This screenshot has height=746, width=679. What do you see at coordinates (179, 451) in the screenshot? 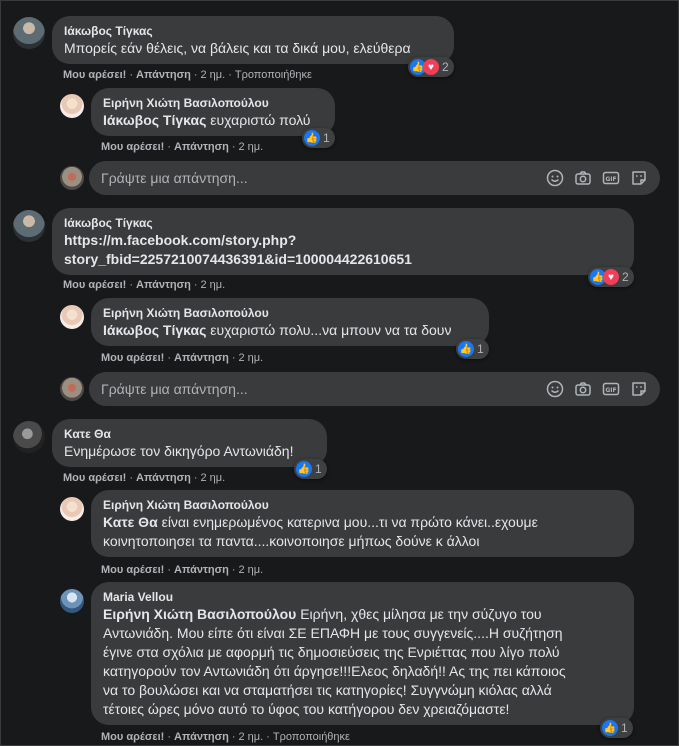
I see `comment-text: Ενημέρωσε τον δικηγόρο Αντωνιάδη!` at bounding box center [179, 451].